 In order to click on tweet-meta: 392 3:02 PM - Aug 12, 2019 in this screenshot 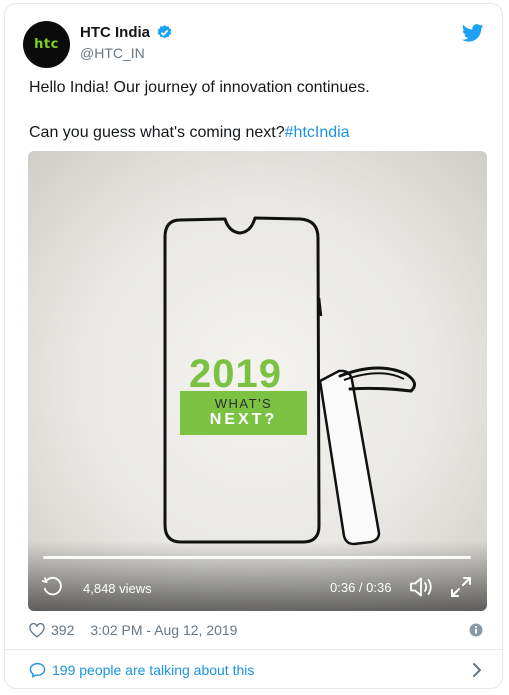, I will do `click(133, 630)`.